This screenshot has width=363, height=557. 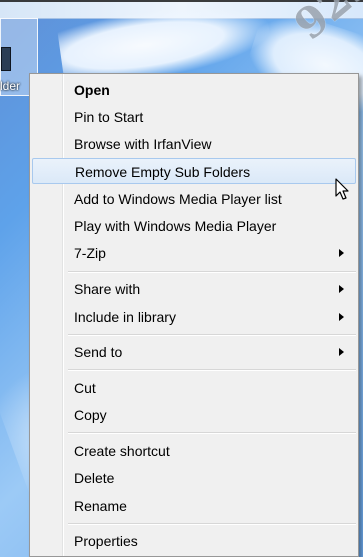 I want to click on menu-item-label: 7-Zip, so click(x=90, y=253).